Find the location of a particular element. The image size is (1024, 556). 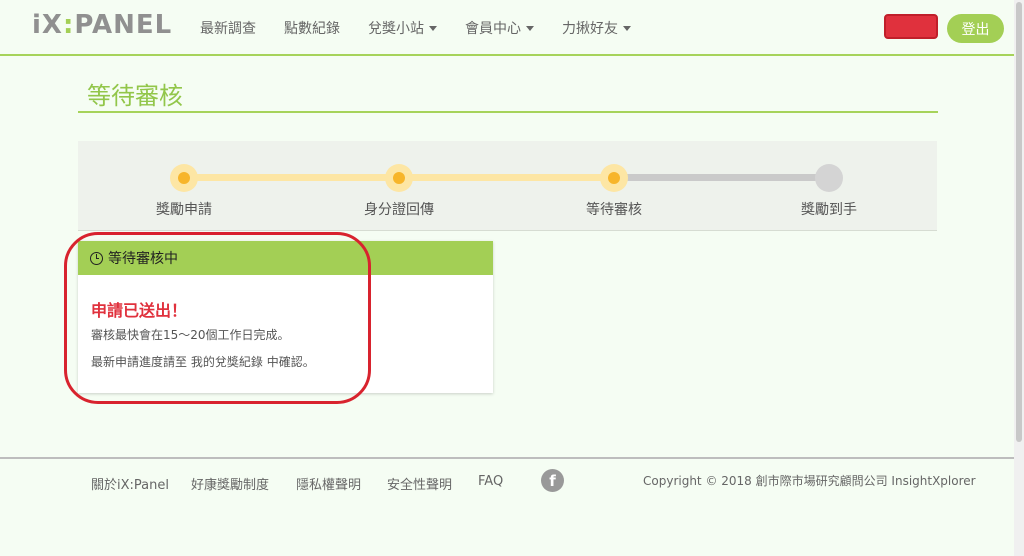

step-label-received: 獎勵到手 is located at coordinates (829, 210).